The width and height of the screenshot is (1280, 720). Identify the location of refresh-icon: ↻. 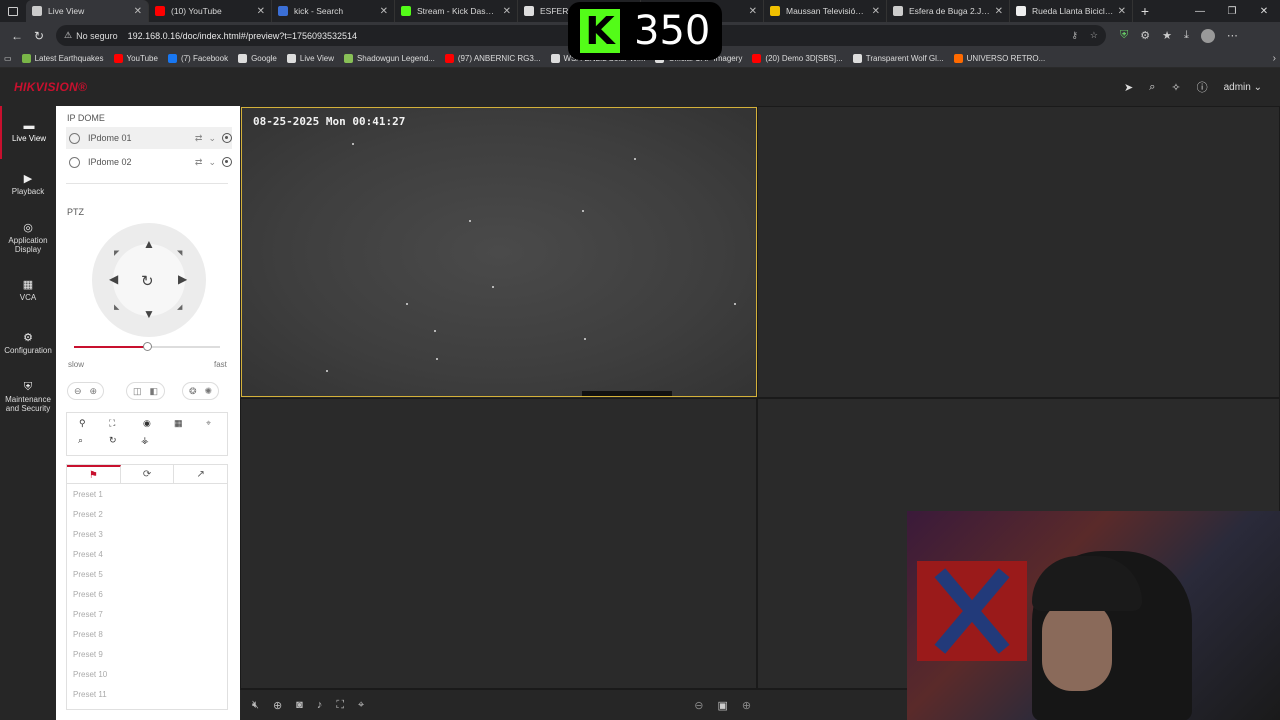
(113, 440).